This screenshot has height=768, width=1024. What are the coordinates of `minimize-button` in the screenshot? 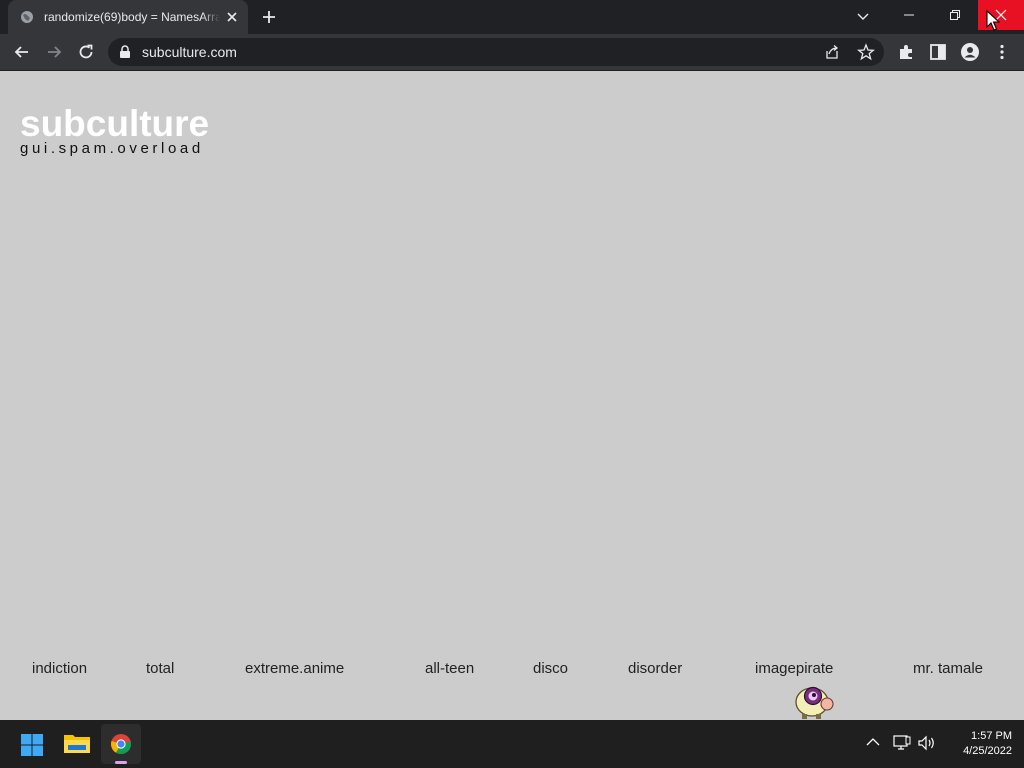 It's located at (909, 15).